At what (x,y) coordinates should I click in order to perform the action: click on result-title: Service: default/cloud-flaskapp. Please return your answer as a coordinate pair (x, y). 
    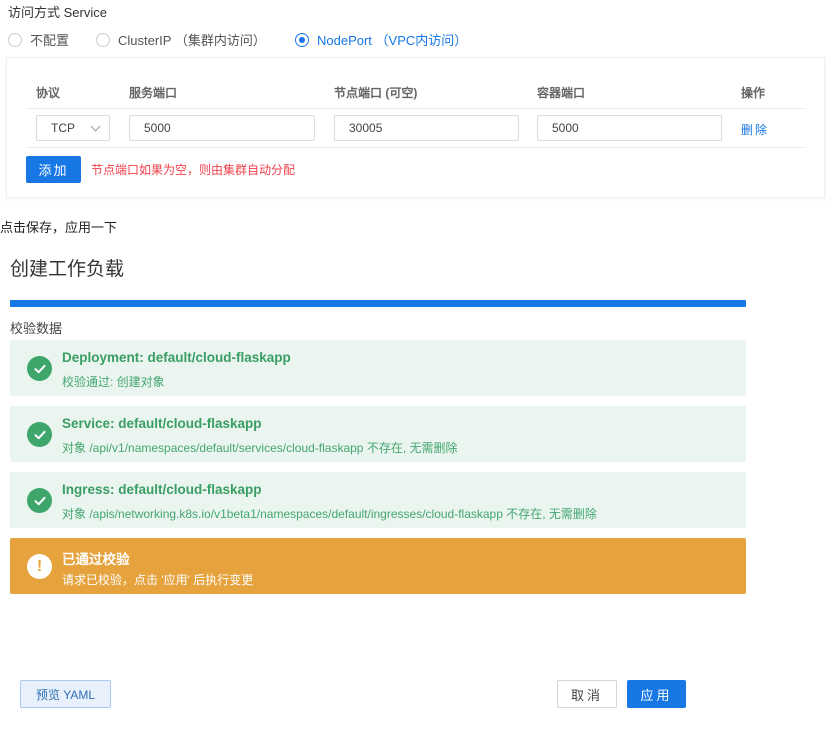
    Looking at the image, I should click on (162, 423).